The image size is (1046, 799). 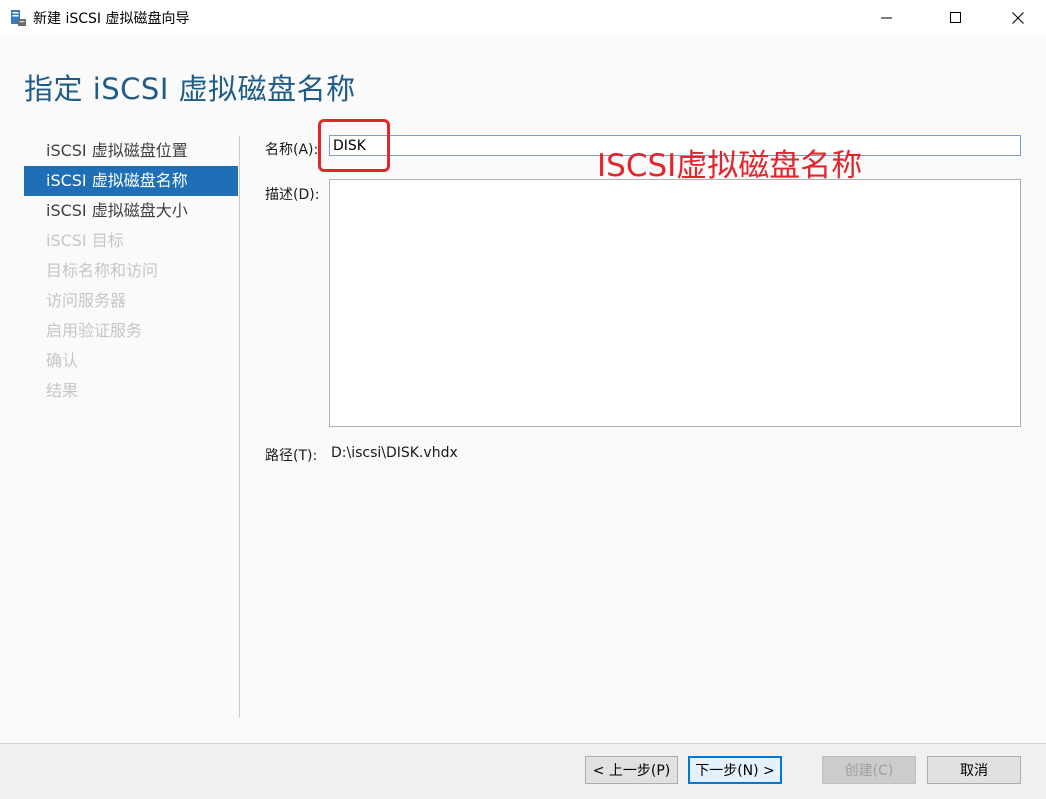 What do you see at coordinates (523, 18) in the screenshot?
I see `title-bar: 新建 iSCSI 虚拟磁盘向导` at bounding box center [523, 18].